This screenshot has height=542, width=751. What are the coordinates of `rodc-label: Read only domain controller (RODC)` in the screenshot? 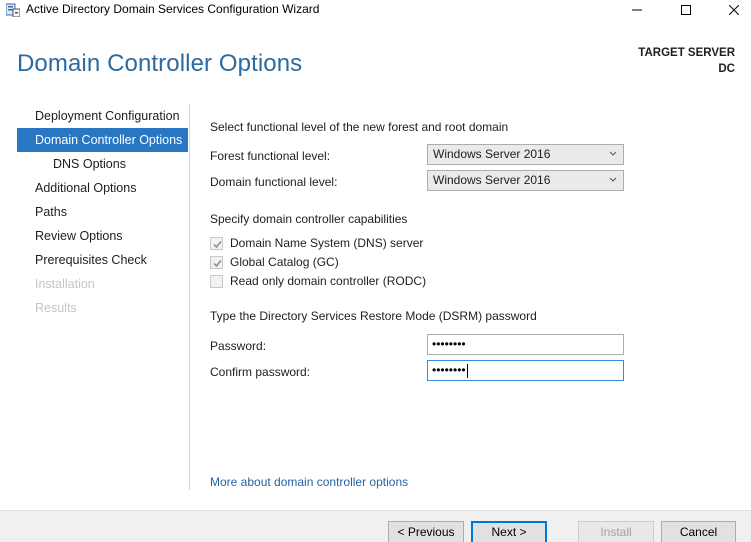 It's located at (328, 281).